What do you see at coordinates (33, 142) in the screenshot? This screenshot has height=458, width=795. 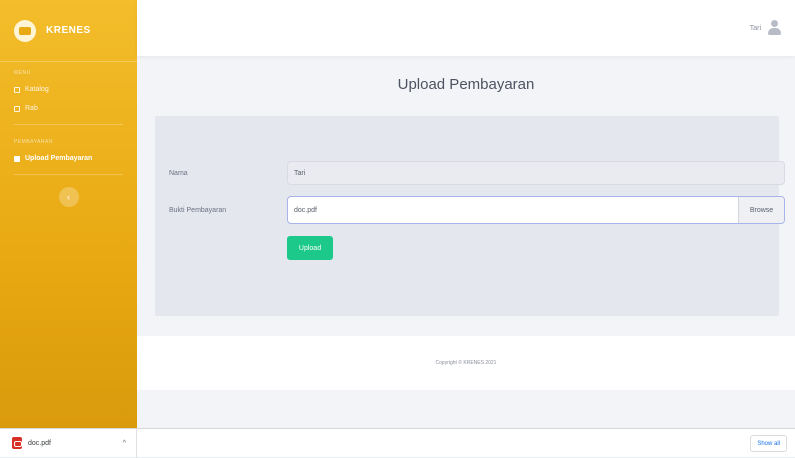 I see `sidebar-heading-pembayaran: Pembayaran` at bounding box center [33, 142].